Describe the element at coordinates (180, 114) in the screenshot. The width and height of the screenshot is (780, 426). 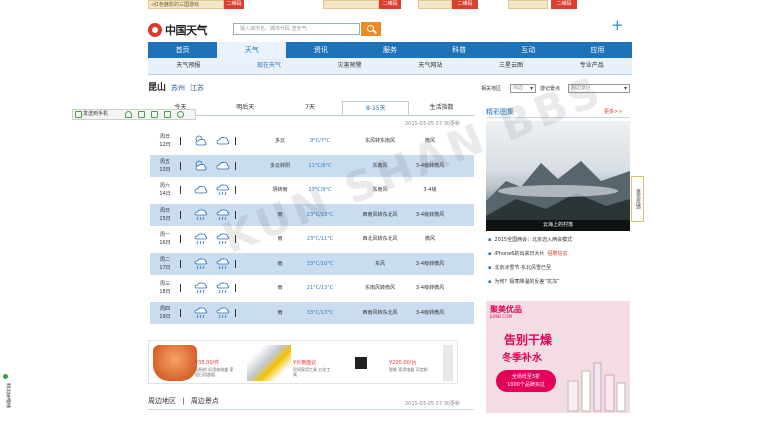
I see `settings-icon` at that location.